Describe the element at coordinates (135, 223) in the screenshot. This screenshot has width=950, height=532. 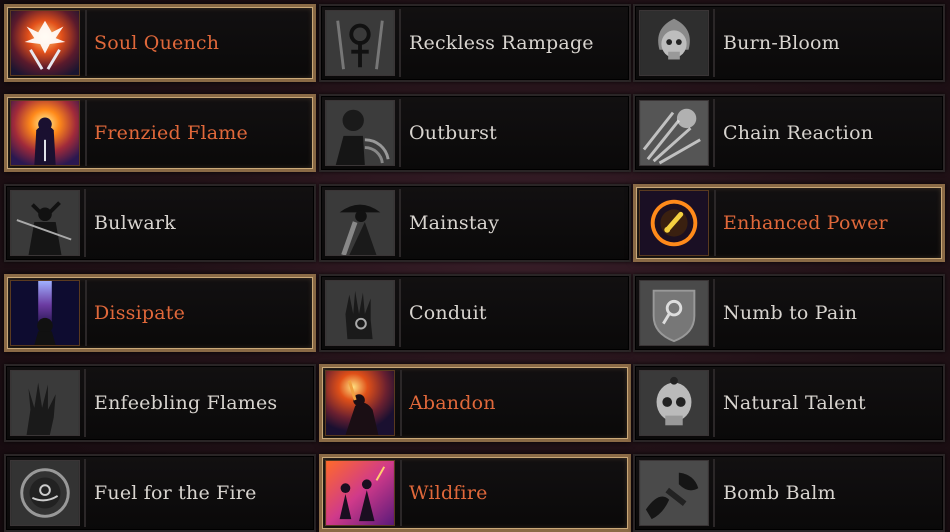
I see `skill-label: Bulwark` at that location.